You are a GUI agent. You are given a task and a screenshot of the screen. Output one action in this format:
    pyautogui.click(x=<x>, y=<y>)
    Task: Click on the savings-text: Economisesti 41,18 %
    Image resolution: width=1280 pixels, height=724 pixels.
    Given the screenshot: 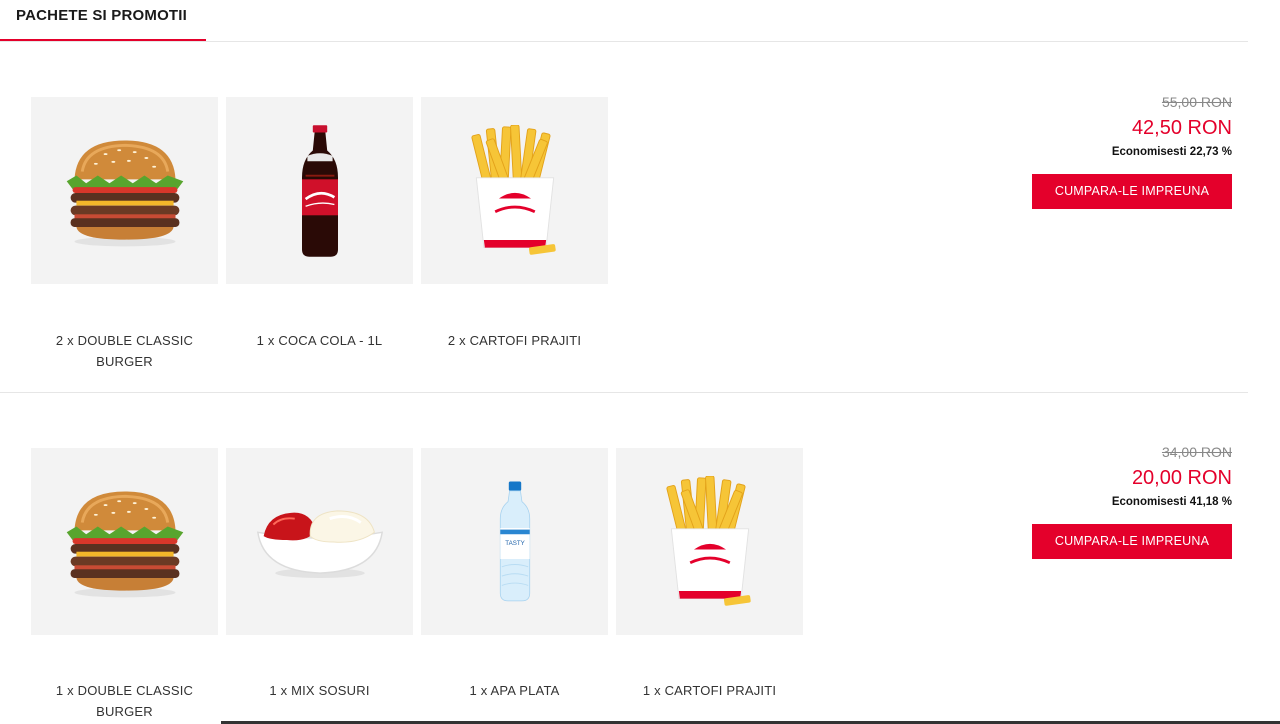 What is the action you would take?
    pyautogui.click(x=1171, y=502)
    